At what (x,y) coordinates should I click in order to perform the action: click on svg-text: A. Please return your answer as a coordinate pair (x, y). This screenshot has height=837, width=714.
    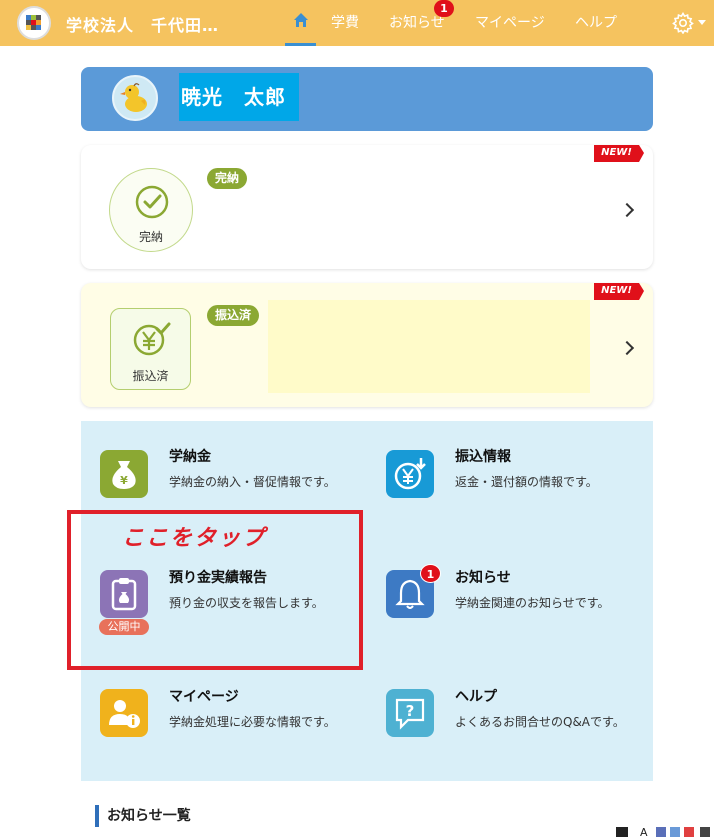
    Looking at the image, I should click on (644, 831).